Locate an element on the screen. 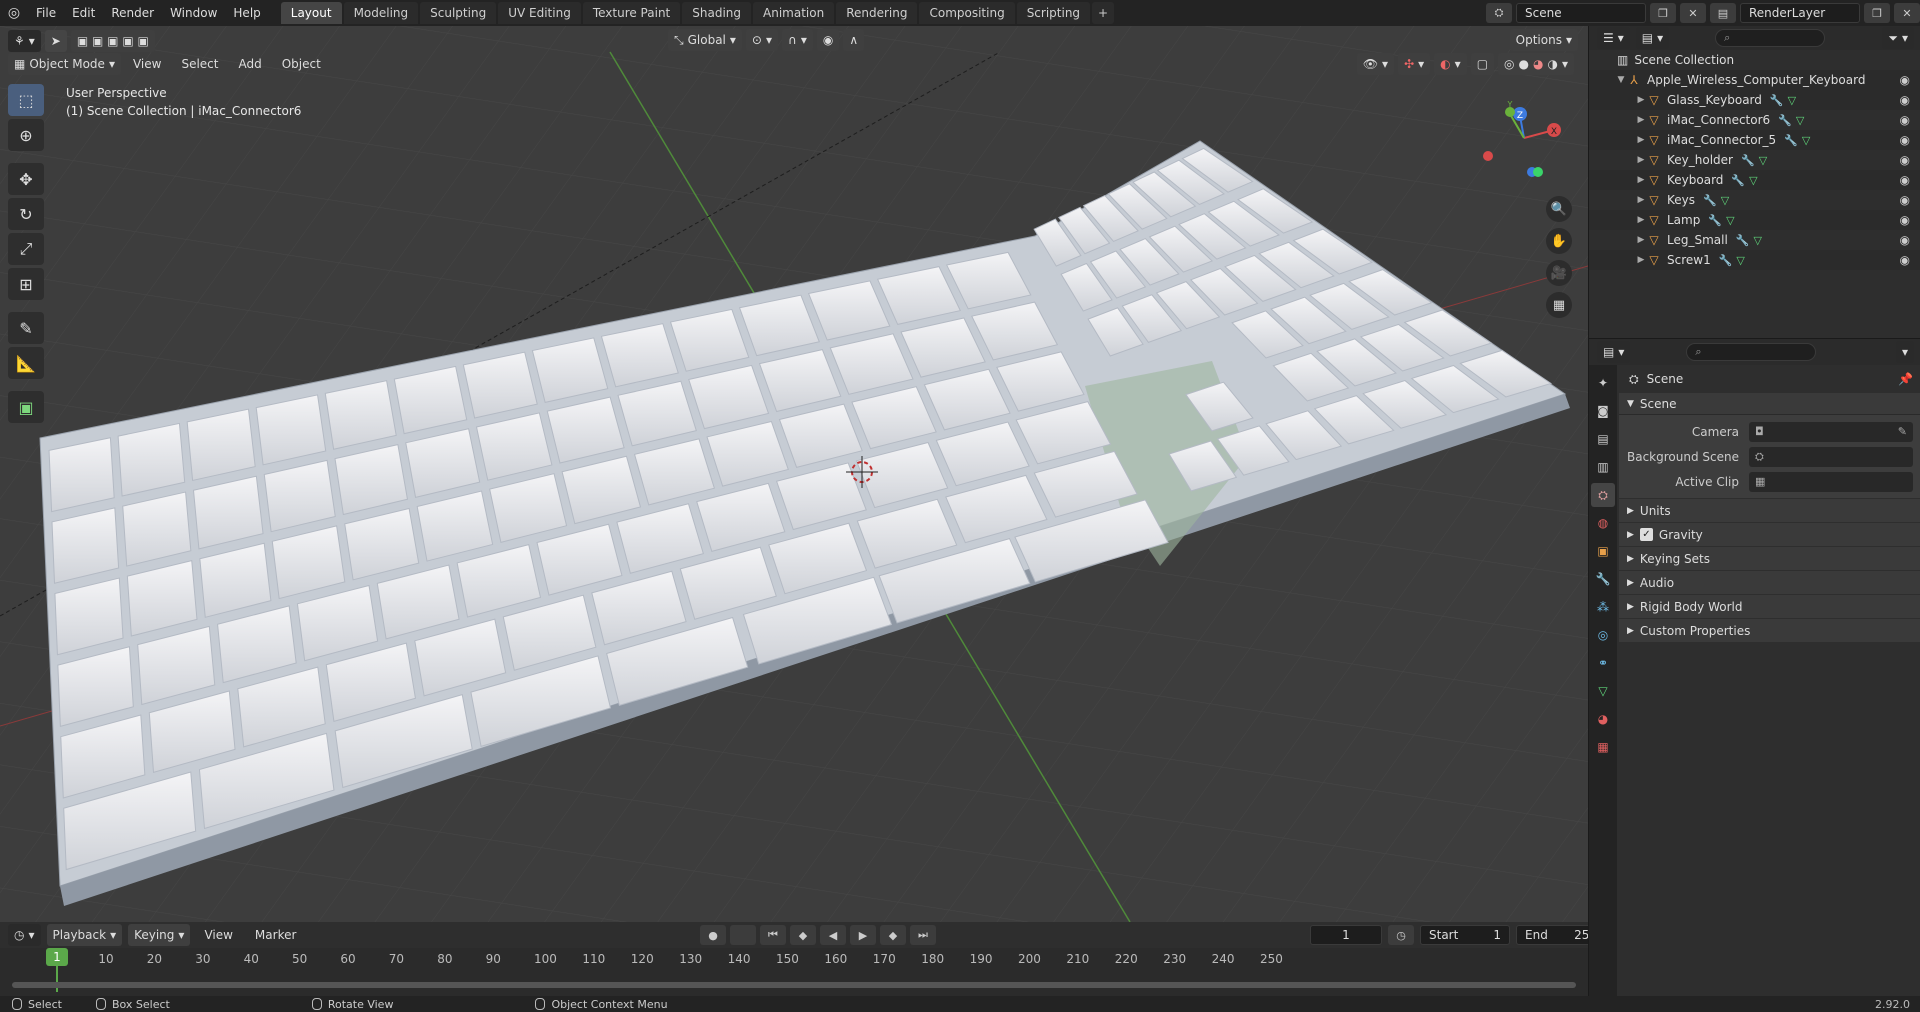 This screenshot has height=1012, width=1920. tab-uv-editing: UV Editing is located at coordinates (539, 13).